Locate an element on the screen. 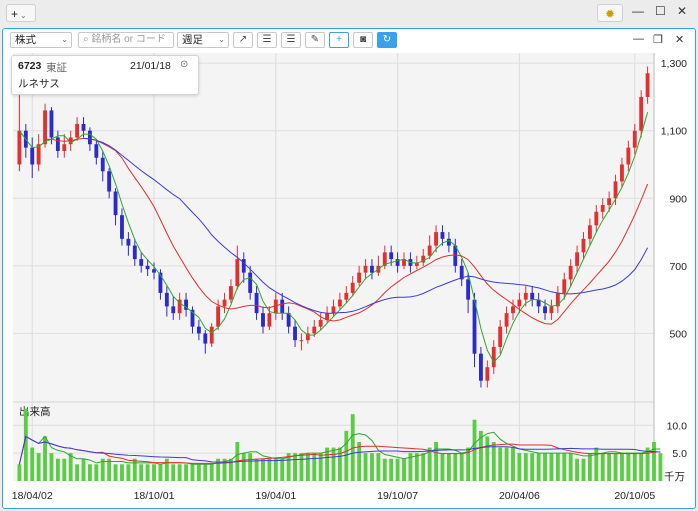  market-label: 東証 is located at coordinates (56, 68).